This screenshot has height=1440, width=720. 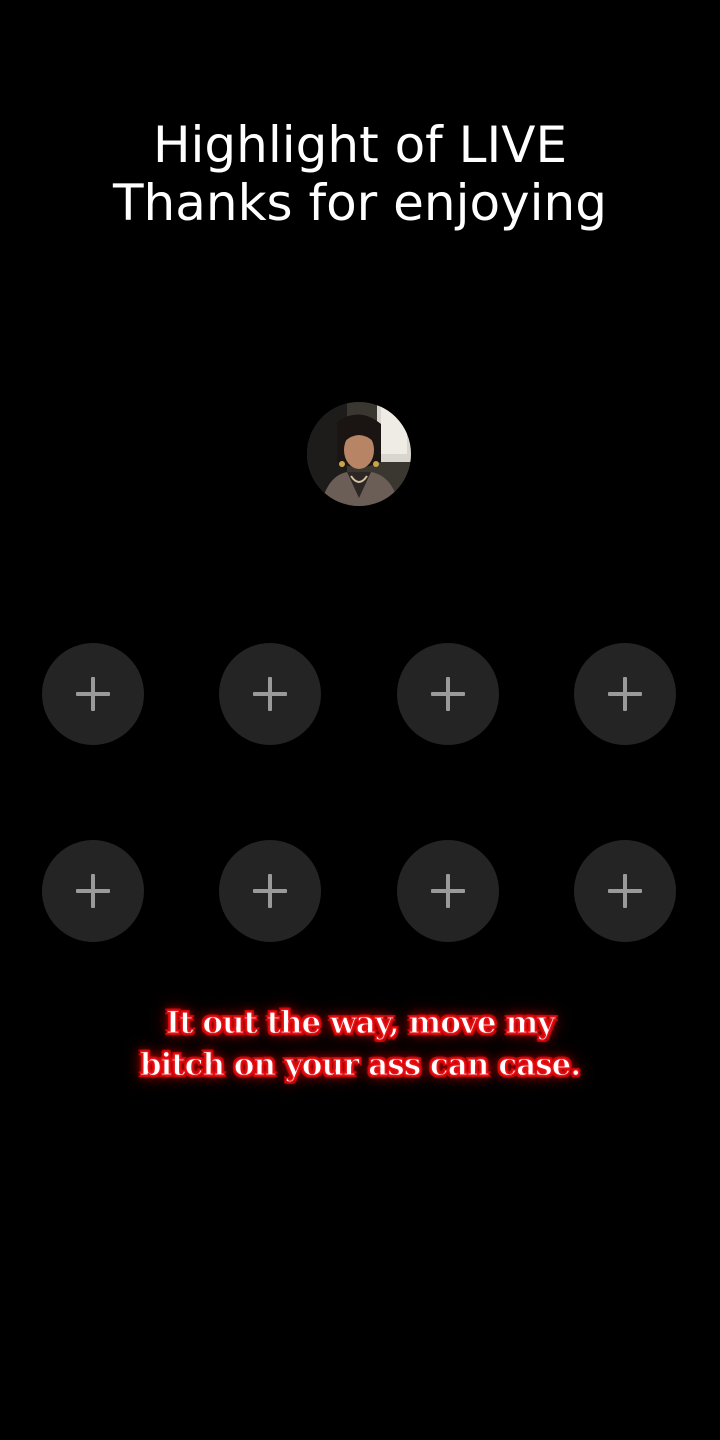 I want to click on user-avatar-icon, so click(x=359, y=454).